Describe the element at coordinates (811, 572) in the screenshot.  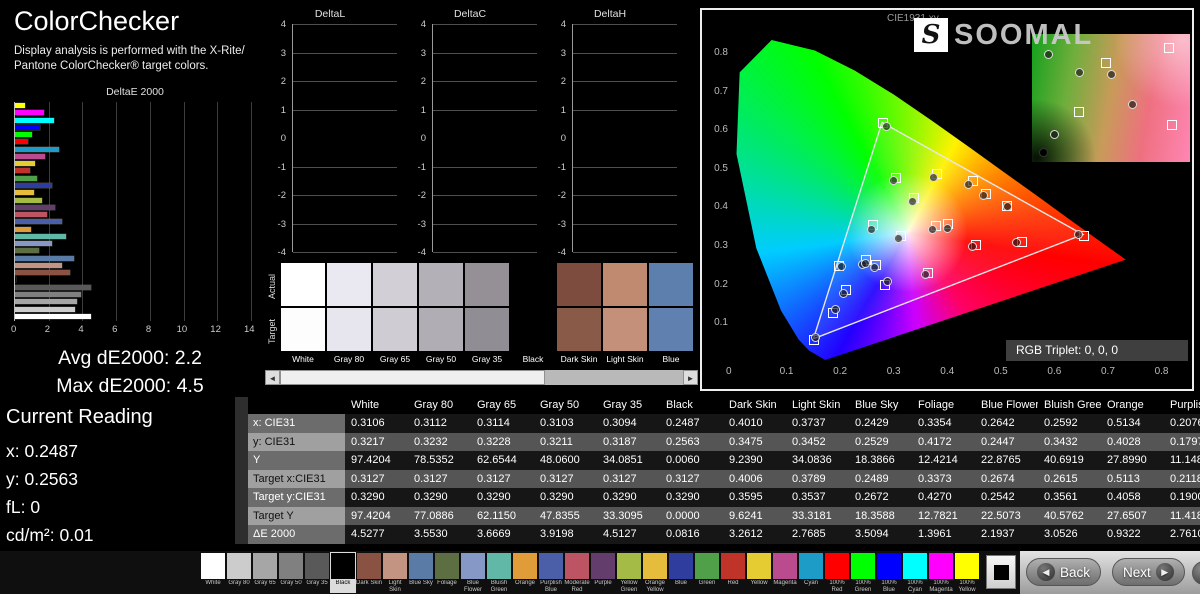
I see `tile-cyan: Cyan` at that location.